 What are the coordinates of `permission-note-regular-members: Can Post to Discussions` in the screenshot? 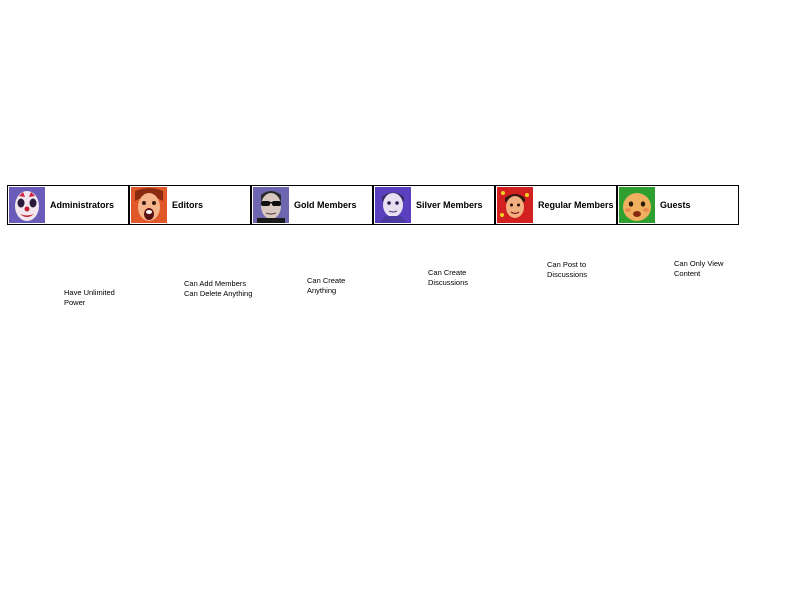 It's located at (567, 270).